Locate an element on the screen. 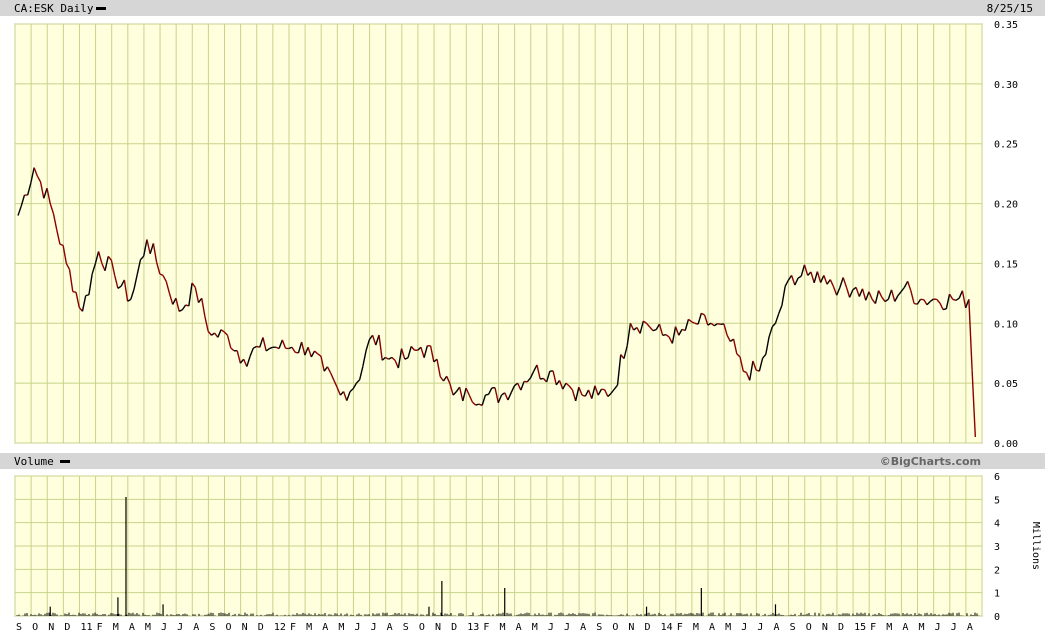  y-tick-label: 0.30 is located at coordinates (1006, 85).